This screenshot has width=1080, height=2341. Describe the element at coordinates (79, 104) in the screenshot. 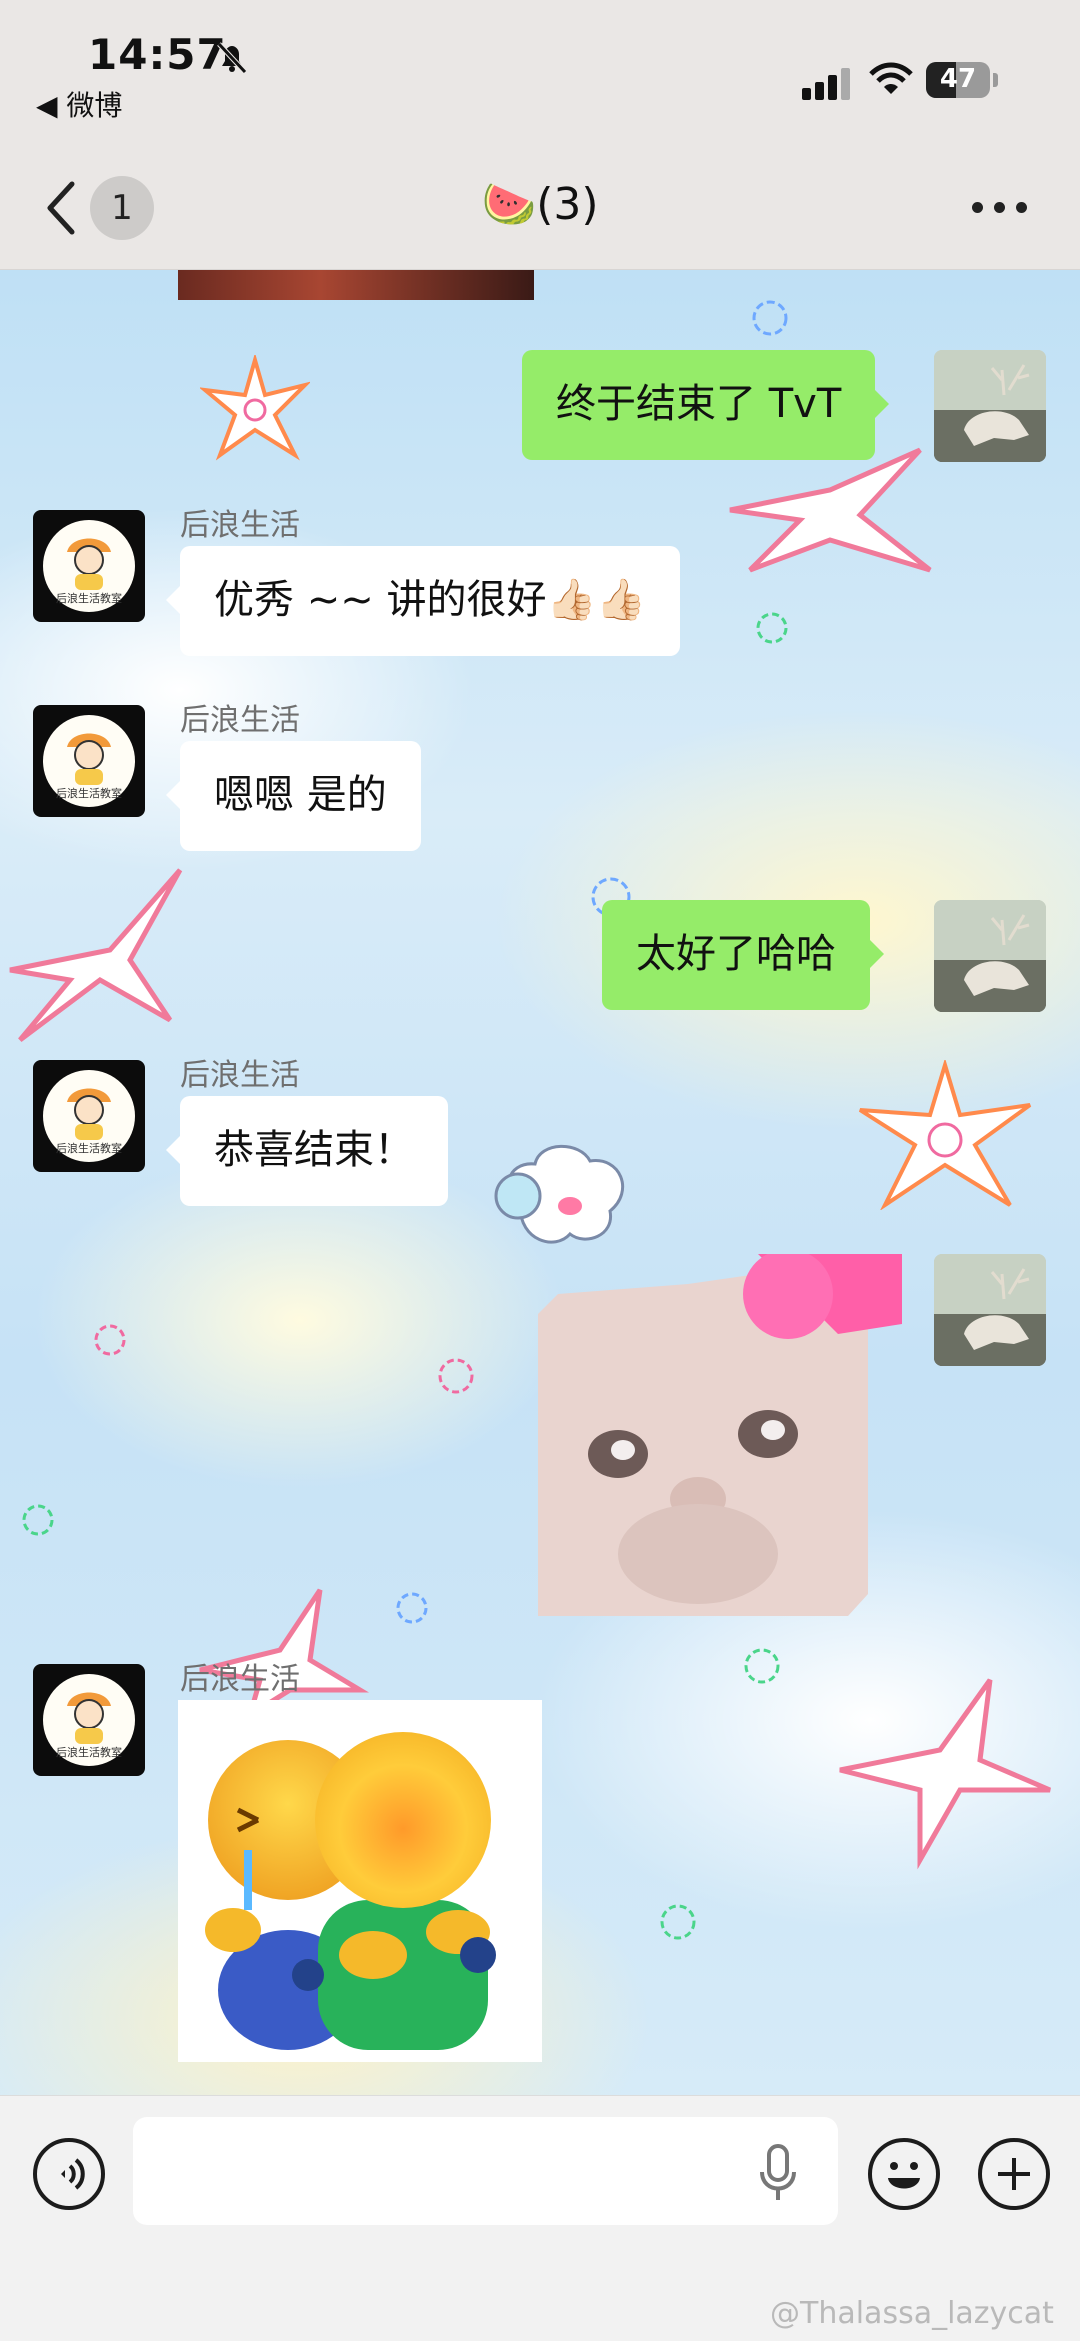

I see `back-to-app-link: ◀ 微博` at that location.